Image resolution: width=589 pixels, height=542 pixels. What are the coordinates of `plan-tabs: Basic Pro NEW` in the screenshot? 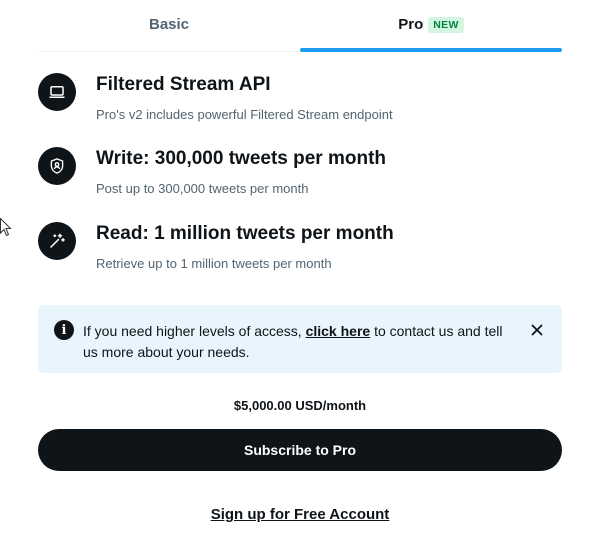 It's located at (300, 26).